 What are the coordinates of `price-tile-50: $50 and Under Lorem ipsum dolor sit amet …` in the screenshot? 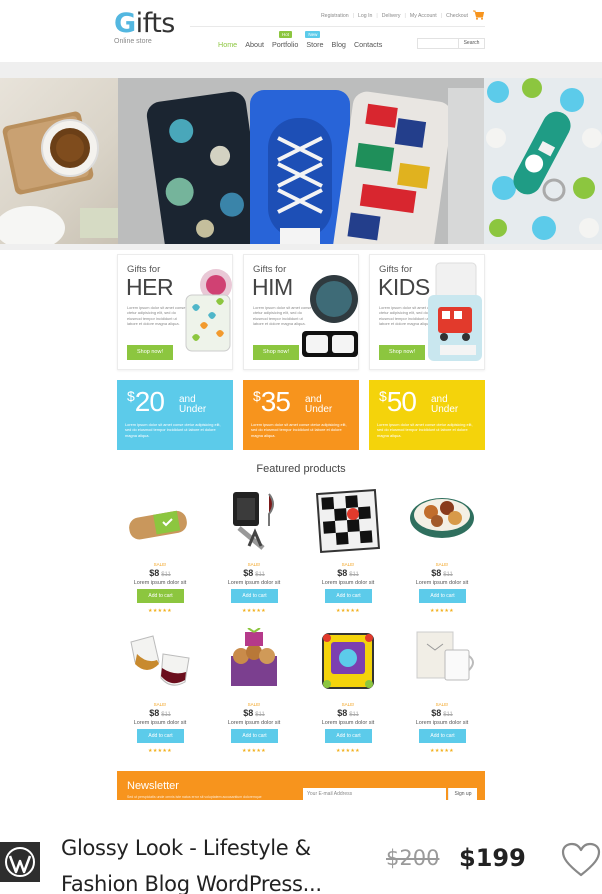 It's located at (427, 415).